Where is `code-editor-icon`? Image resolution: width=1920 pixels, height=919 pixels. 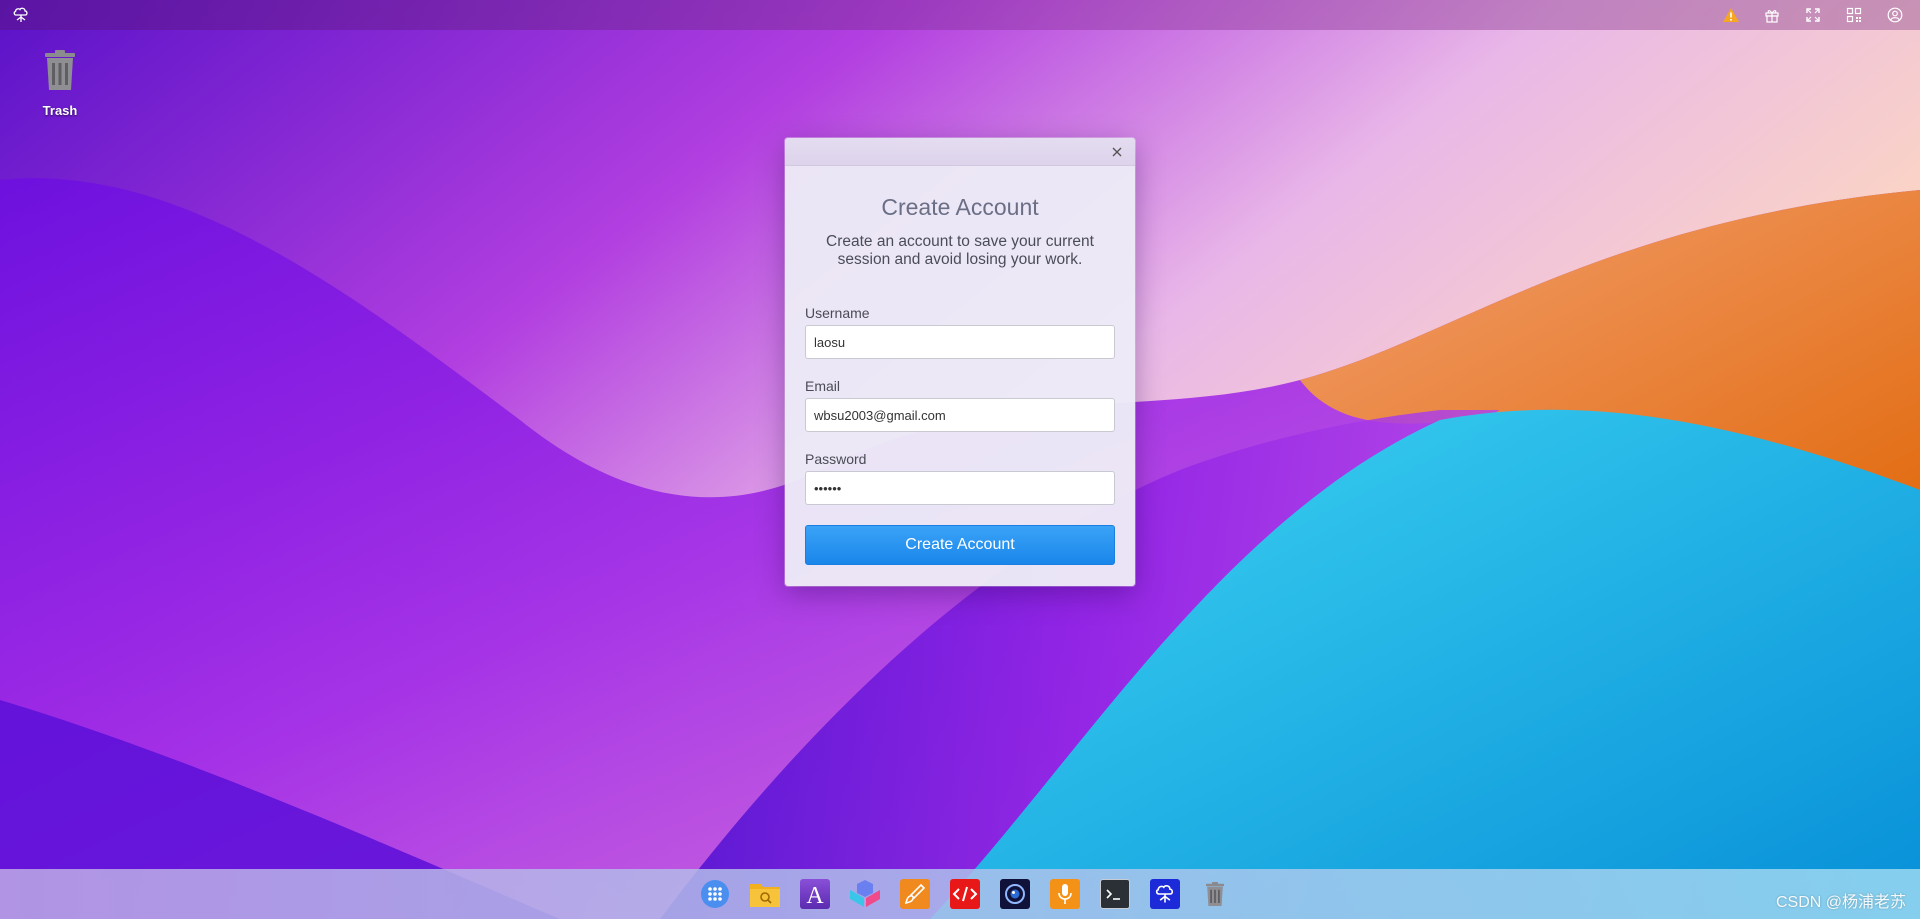
code-editor-icon is located at coordinates (965, 894).